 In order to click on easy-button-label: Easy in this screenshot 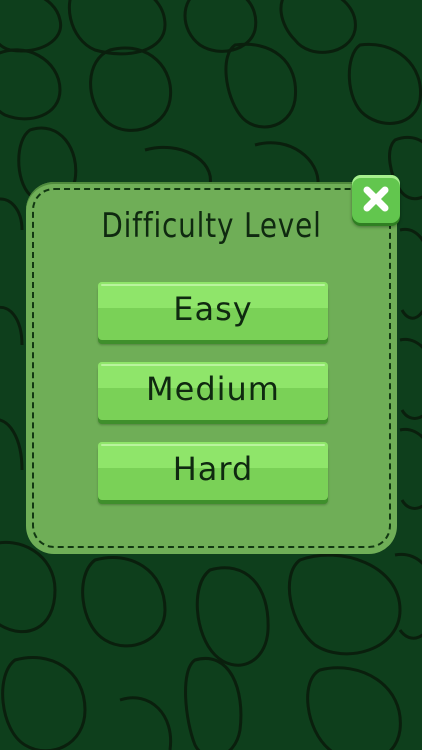, I will do `click(213, 309)`.